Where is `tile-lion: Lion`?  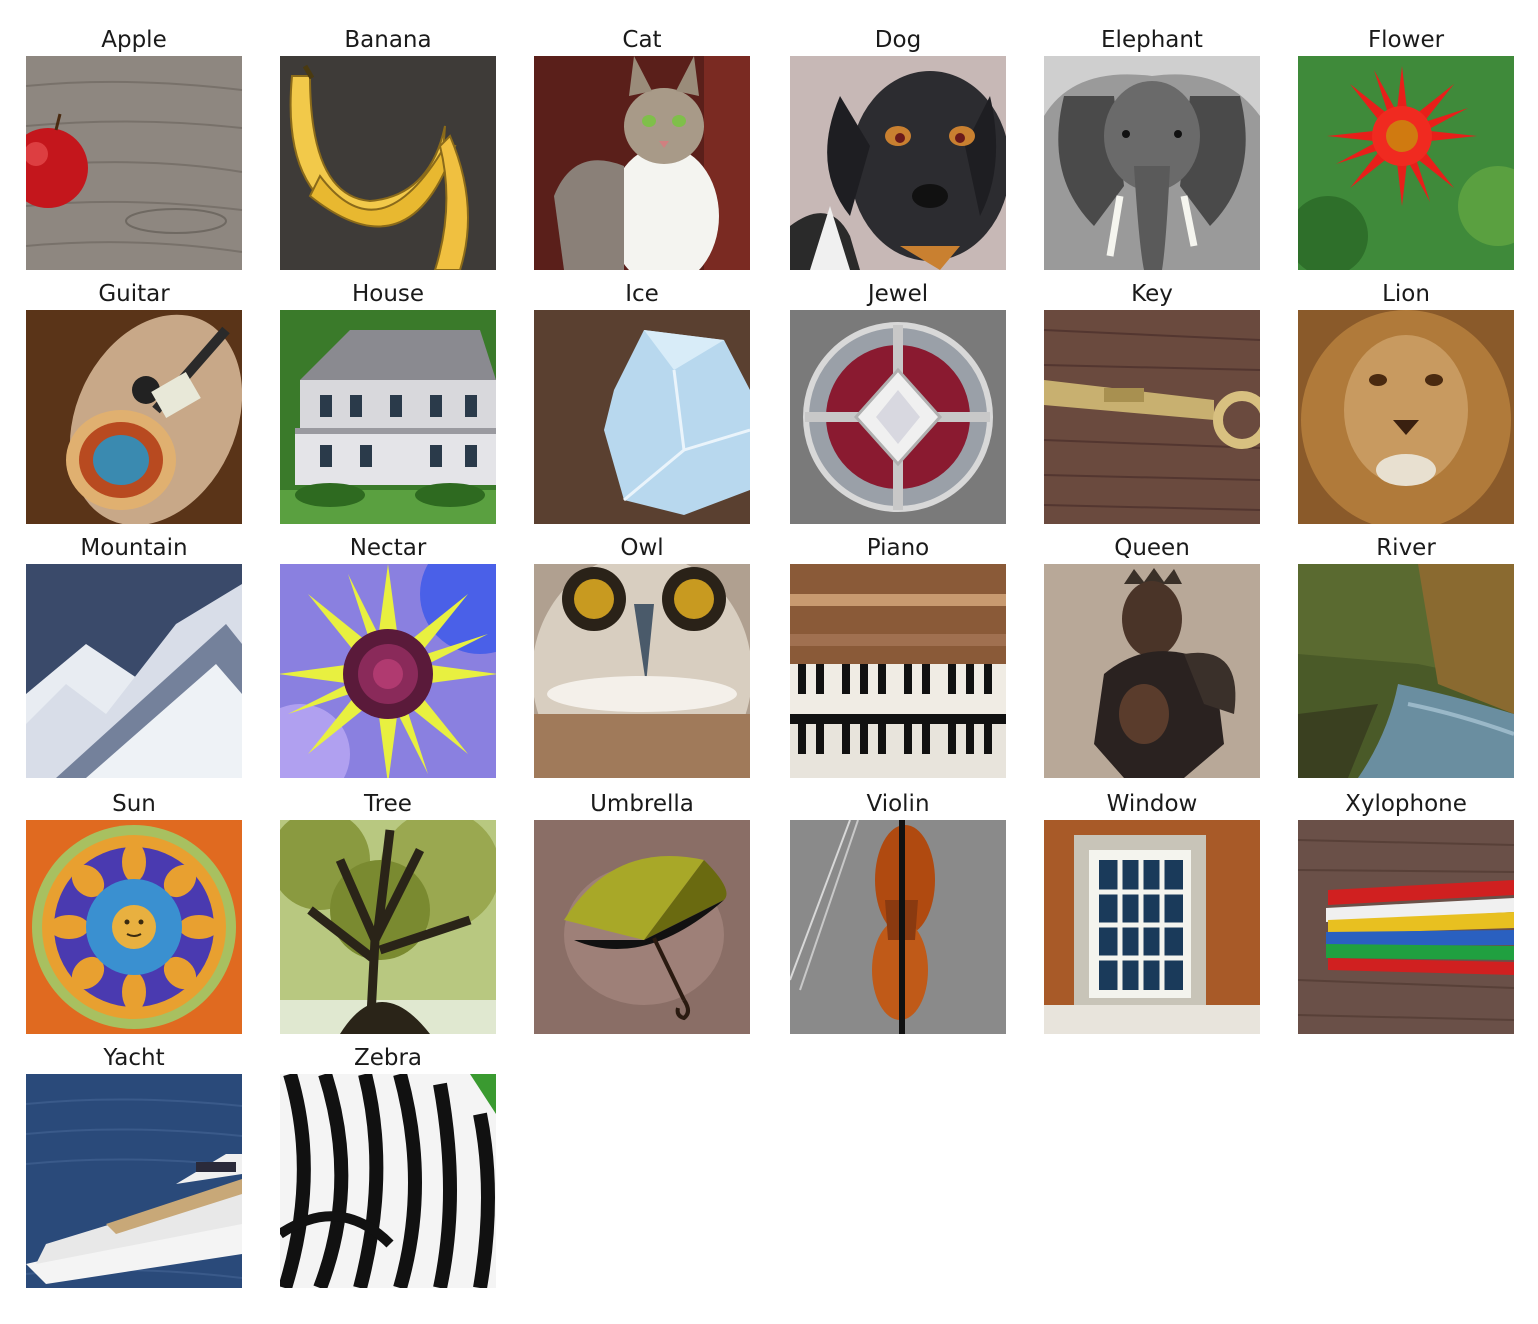
tile-lion: Lion is located at coordinates (1406, 402).